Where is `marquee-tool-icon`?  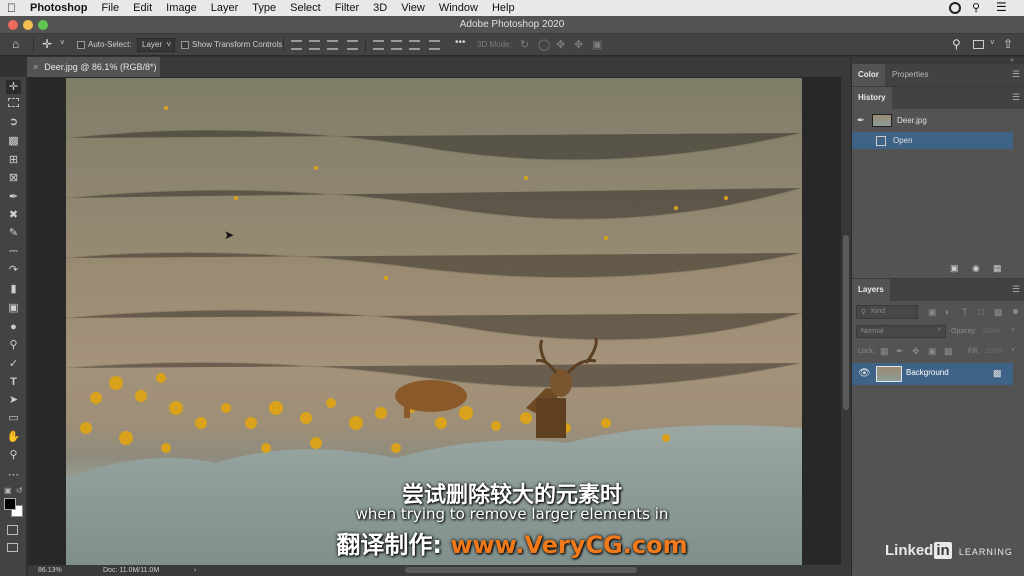 marquee-tool-icon is located at coordinates (13, 102).